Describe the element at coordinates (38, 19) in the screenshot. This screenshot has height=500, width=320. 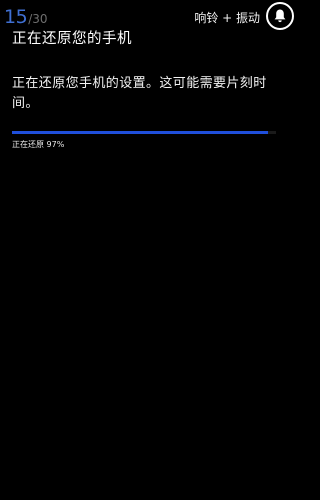
I see `counter-total: /30` at that location.